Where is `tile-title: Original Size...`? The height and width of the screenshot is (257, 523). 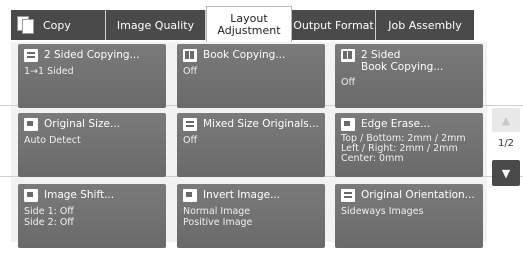 tile-title: Original Size... is located at coordinates (82, 124).